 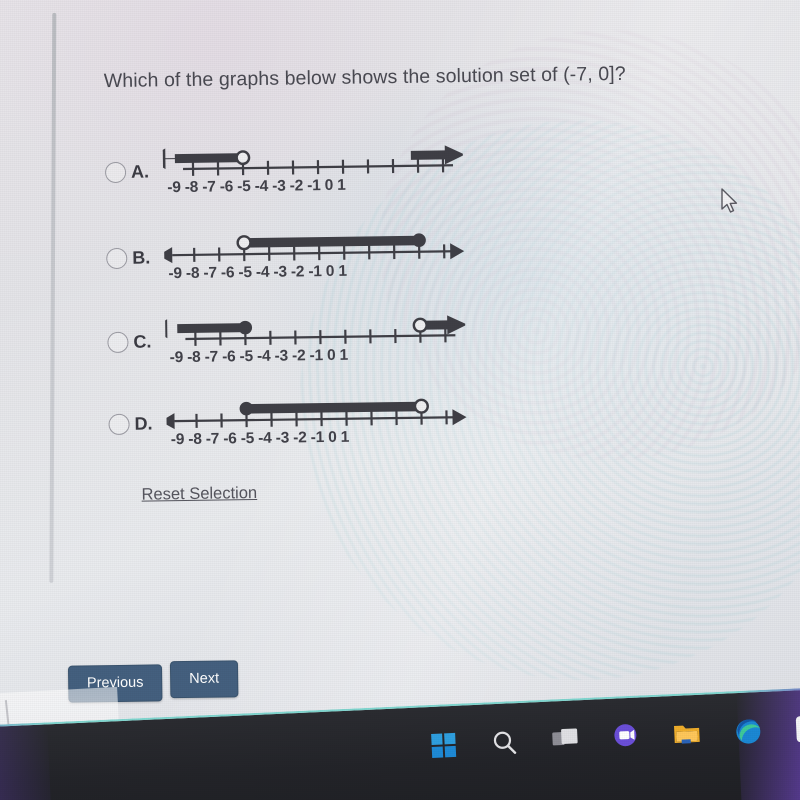 I want to click on number-line-graph-d, so click(x=316, y=414).